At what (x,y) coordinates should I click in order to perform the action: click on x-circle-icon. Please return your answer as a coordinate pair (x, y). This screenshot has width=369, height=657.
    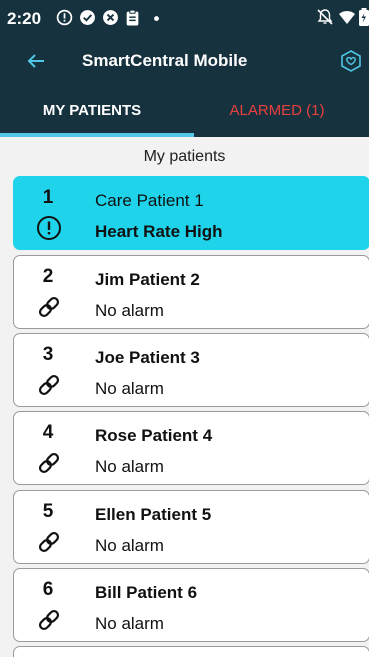
    Looking at the image, I should click on (110, 17).